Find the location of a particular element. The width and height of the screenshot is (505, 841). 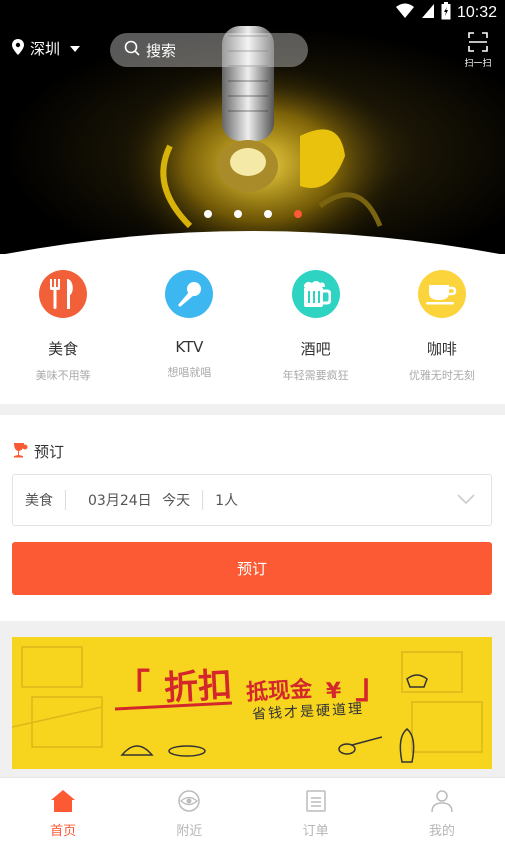

category-subtitle: 想唱就唱 is located at coordinates (189, 372).